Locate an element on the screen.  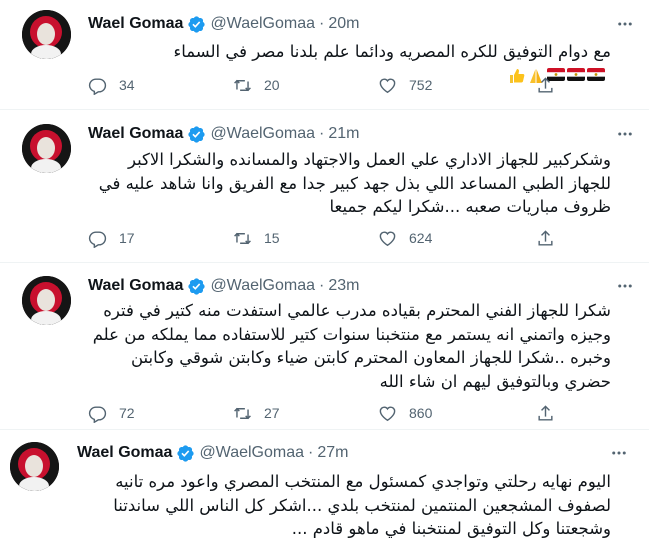
reply-count: 17 is located at coordinates (127, 238).